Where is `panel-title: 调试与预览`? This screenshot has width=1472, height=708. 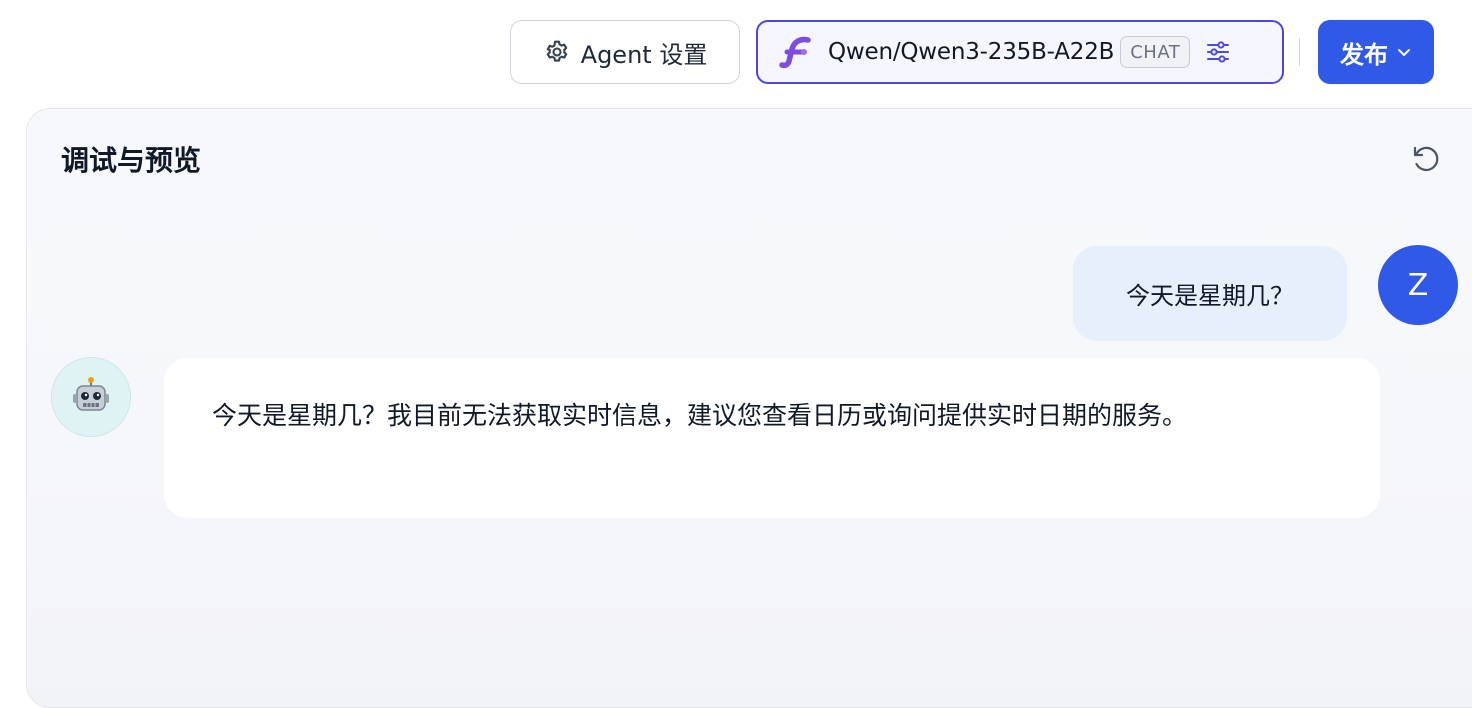
panel-title: 调试与预览 is located at coordinates (131, 160).